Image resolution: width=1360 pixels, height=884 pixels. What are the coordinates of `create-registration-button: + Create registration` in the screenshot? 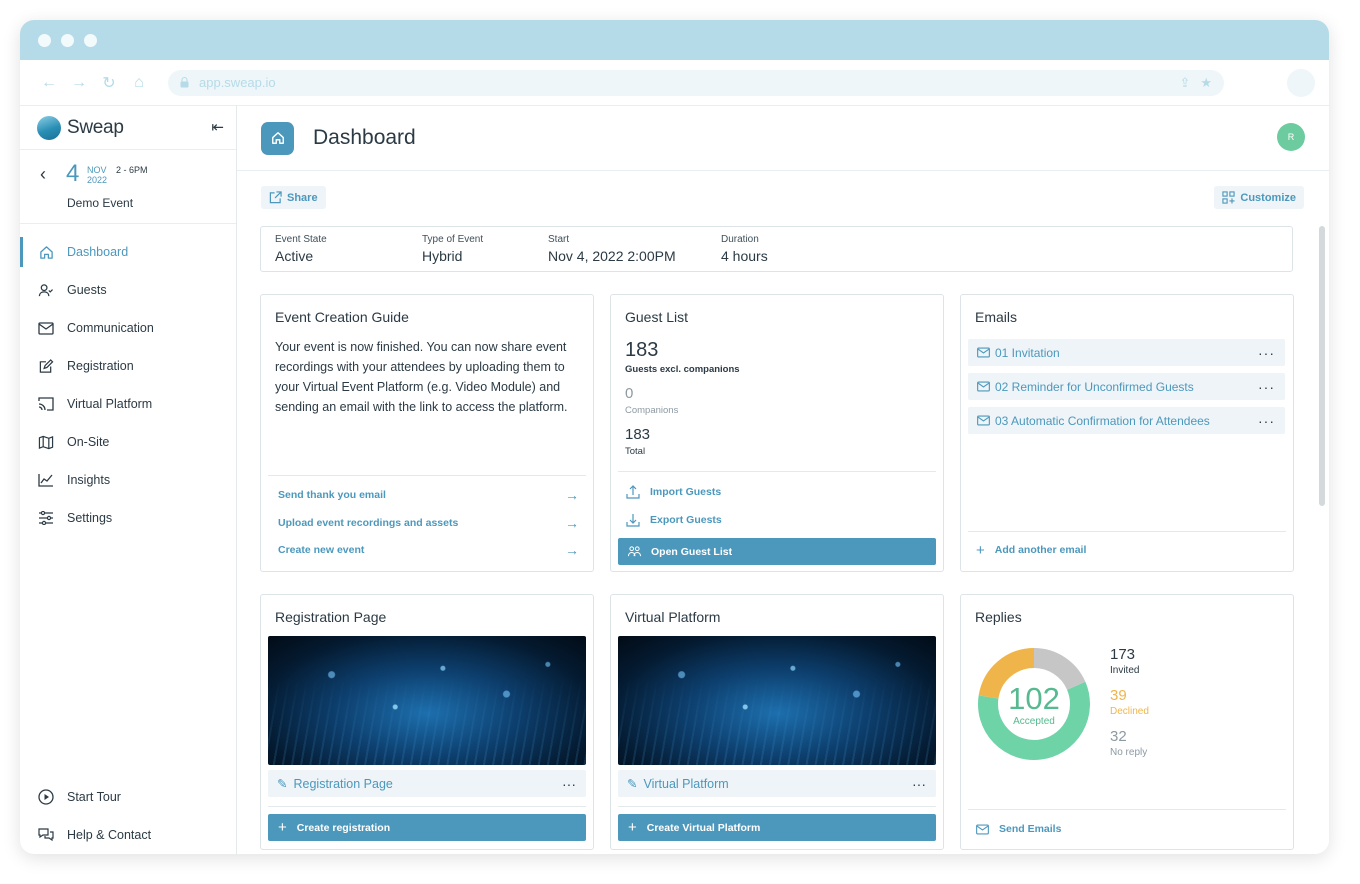 It's located at (427, 827).